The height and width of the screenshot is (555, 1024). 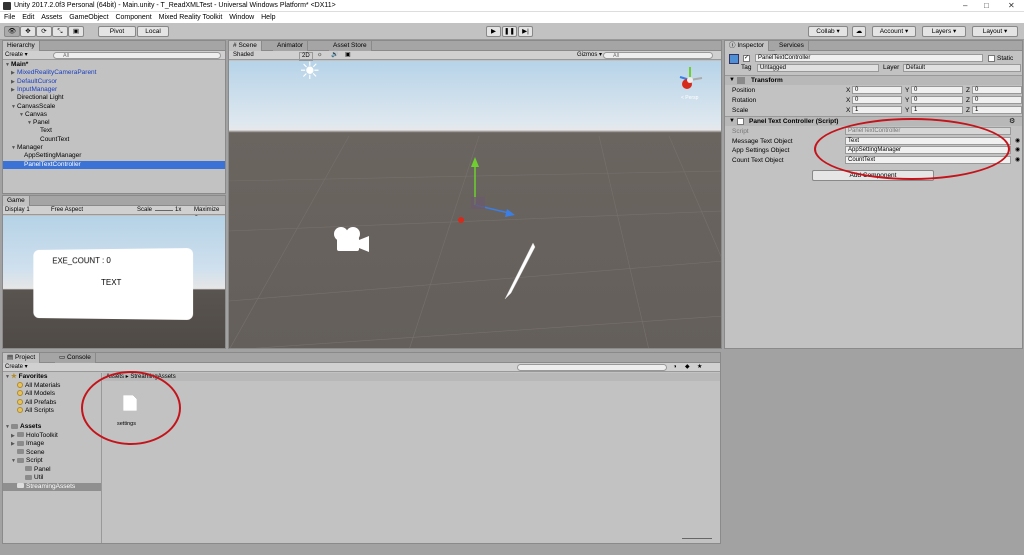 I want to click on position-x-field: 0, so click(x=877, y=90).